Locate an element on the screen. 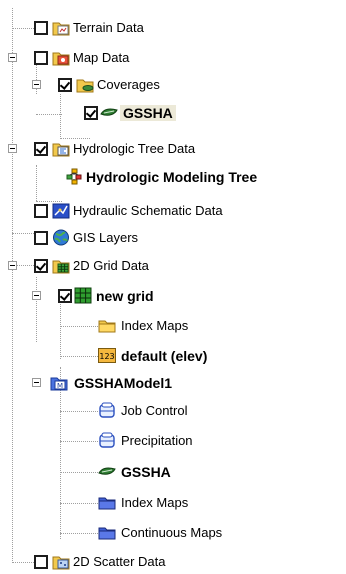  gis-layers-checkbox is located at coordinates (41, 238).